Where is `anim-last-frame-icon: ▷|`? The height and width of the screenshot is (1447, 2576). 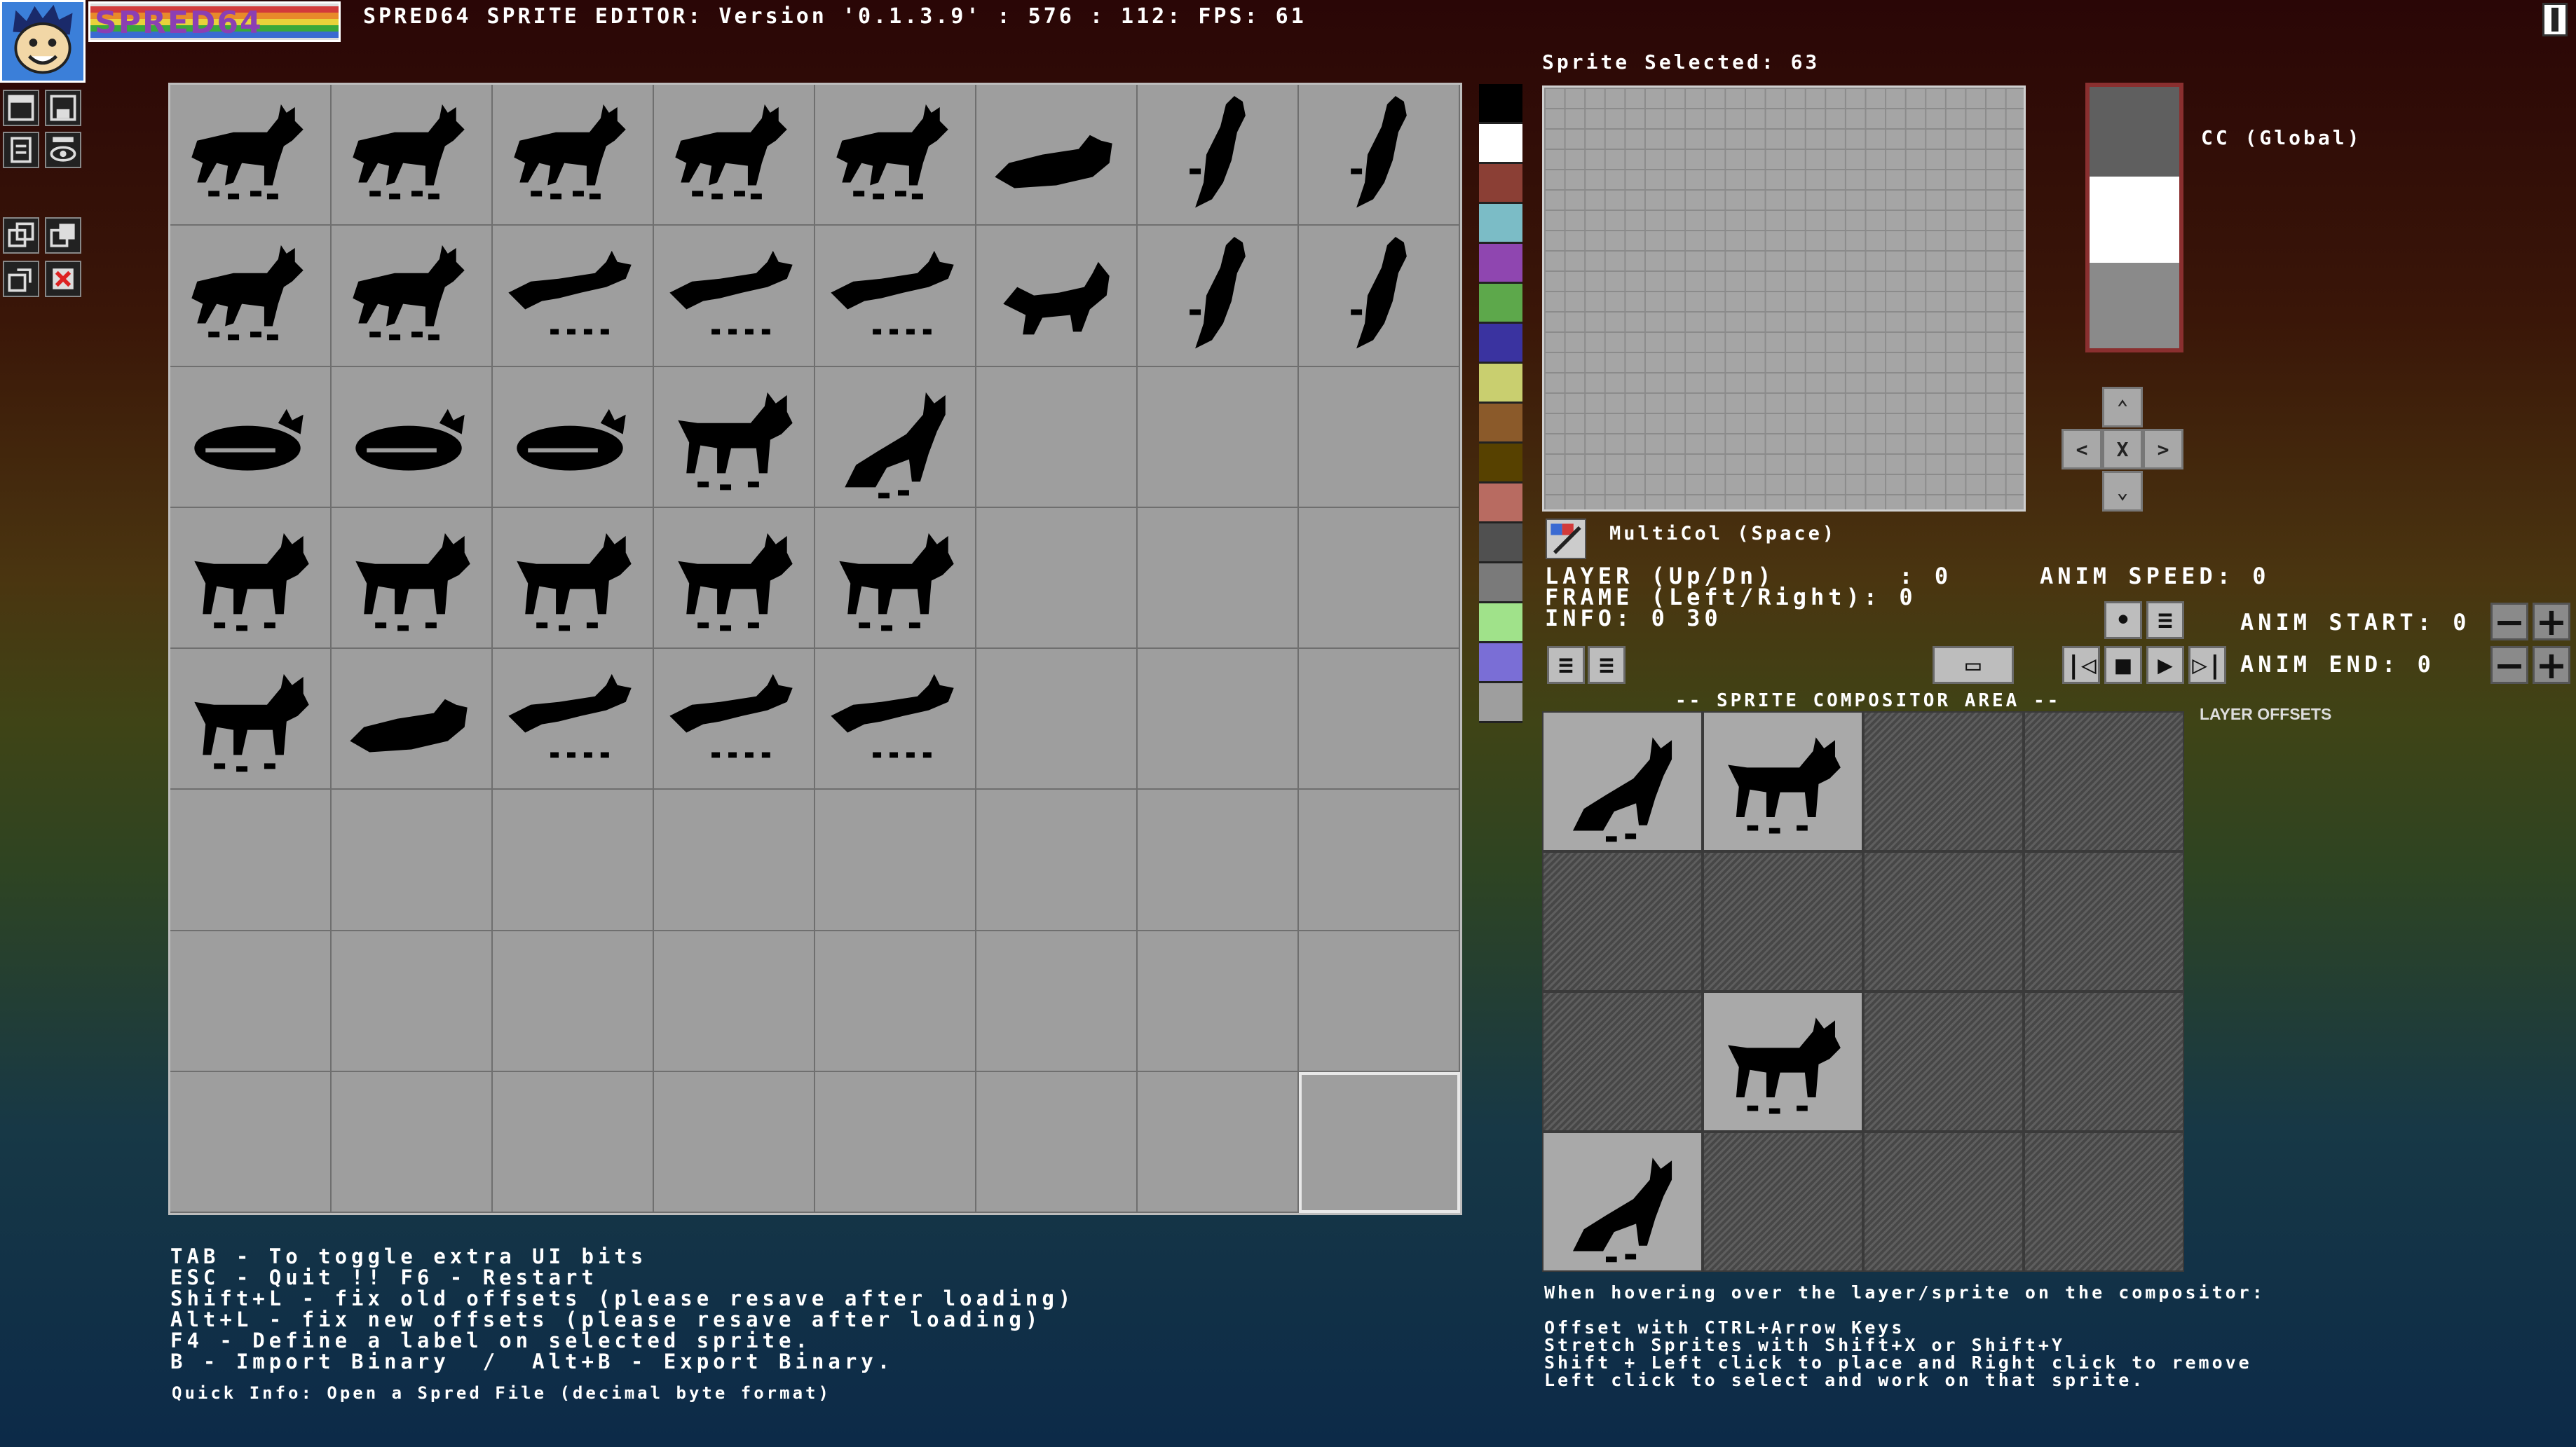
anim-last-frame-icon: ▷| is located at coordinates (2207, 665).